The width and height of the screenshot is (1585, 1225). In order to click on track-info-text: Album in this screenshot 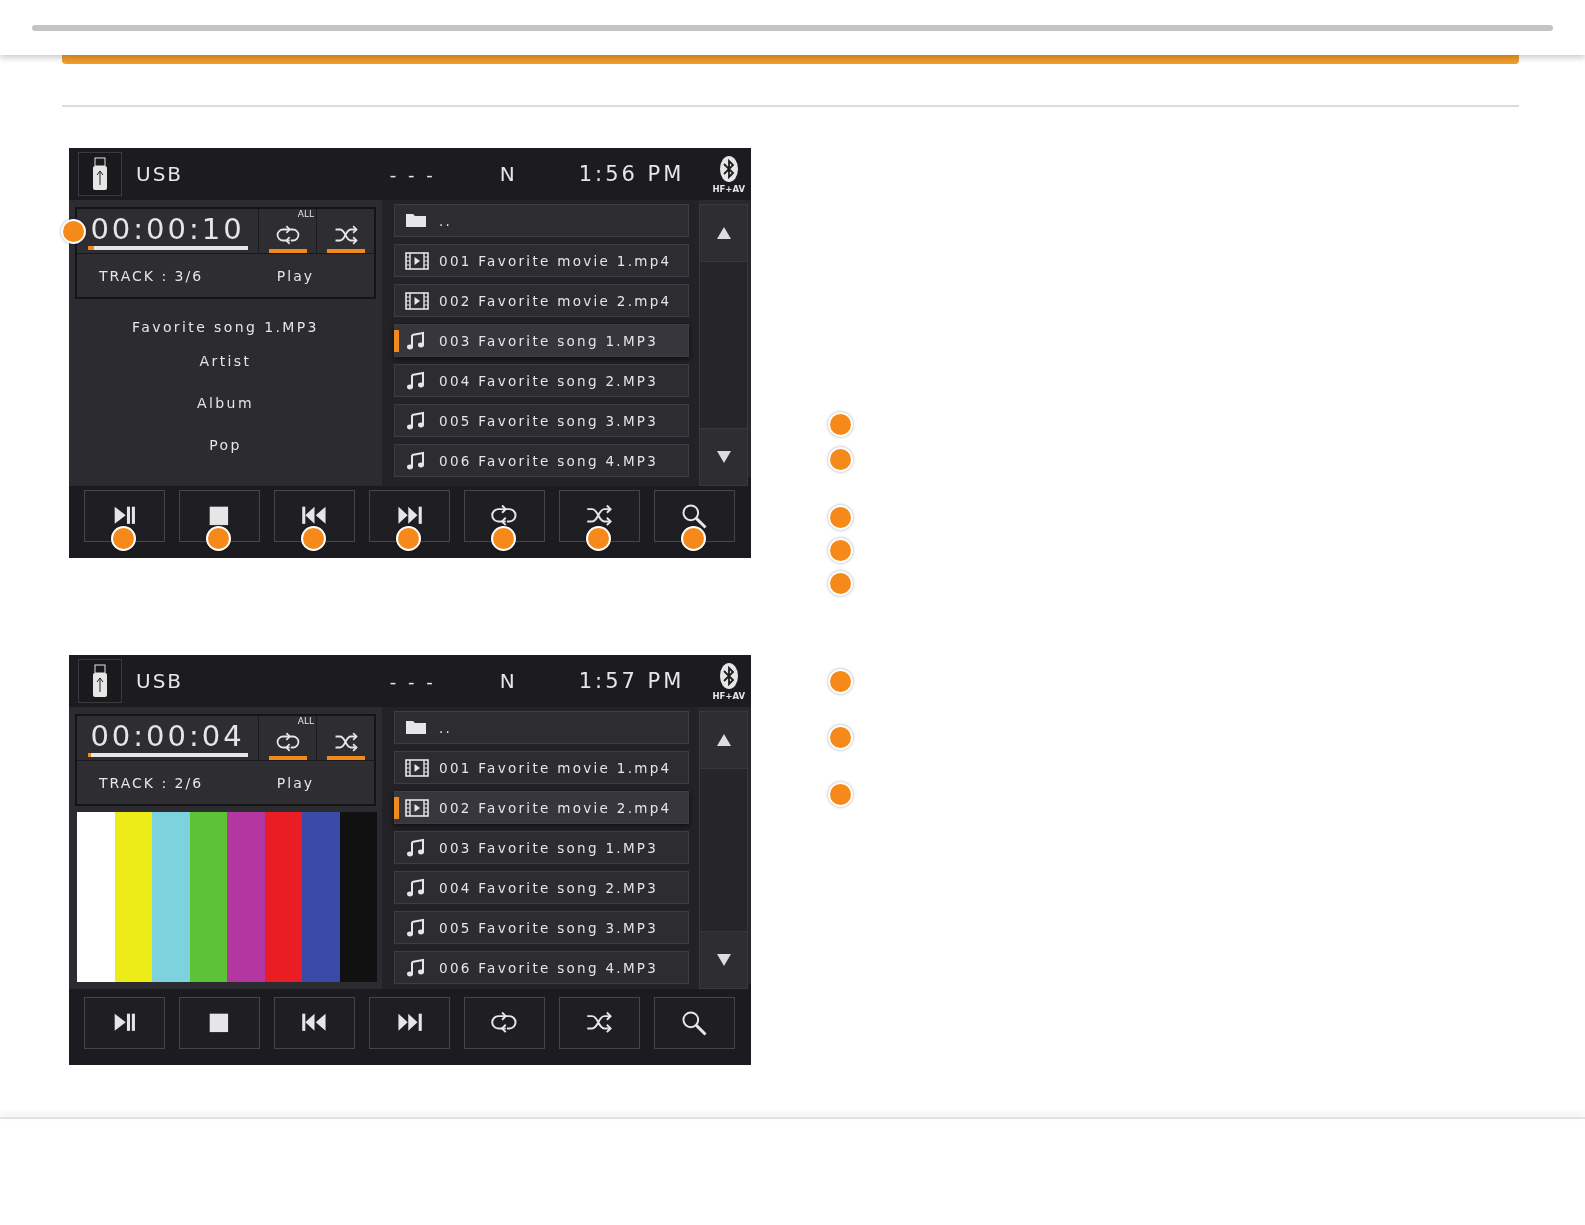, I will do `click(225, 404)`.